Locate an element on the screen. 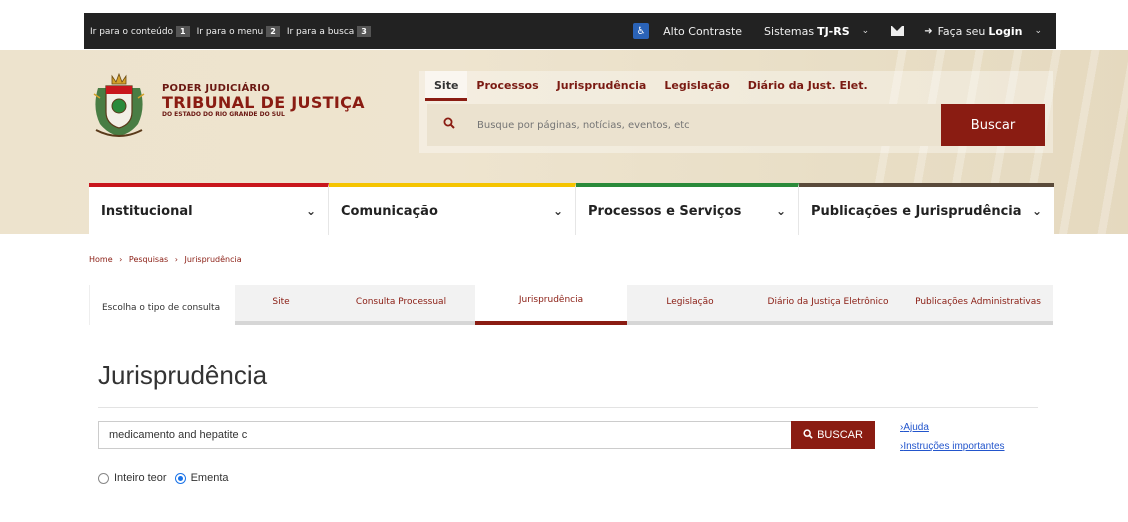 Image resolution: width=1128 pixels, height=522 pixels. radio-ementa is located at coordinates (180, 478).